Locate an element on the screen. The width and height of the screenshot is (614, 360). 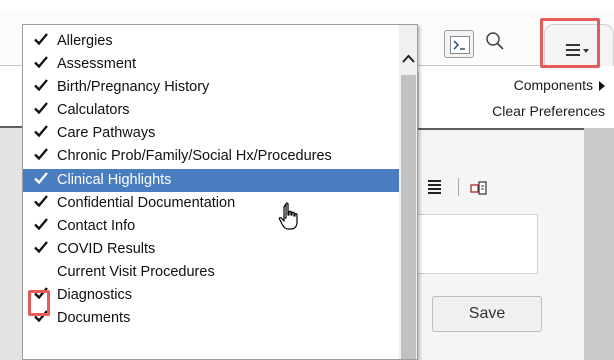
list-item: Calculators is located at coordinates (211, 110).